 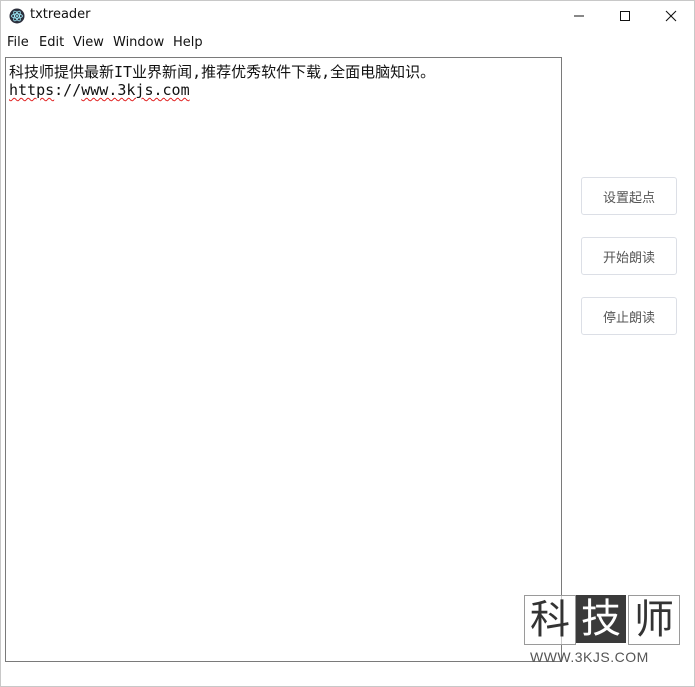 What do you see at coordinates (654, 620) in the screenshot?
I see `watermark-char-3: 师` at bounding box center [654, 620].